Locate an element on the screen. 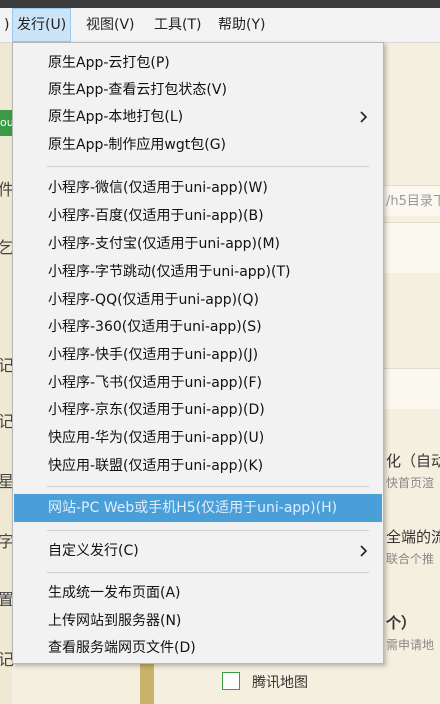  menu-view: 视图(V) is located at coordinates (110, 25).